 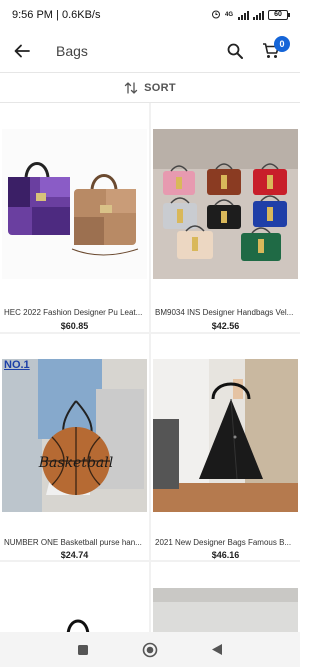 I want to click on basketball-text: Basketball, so click(x=75, y=463).